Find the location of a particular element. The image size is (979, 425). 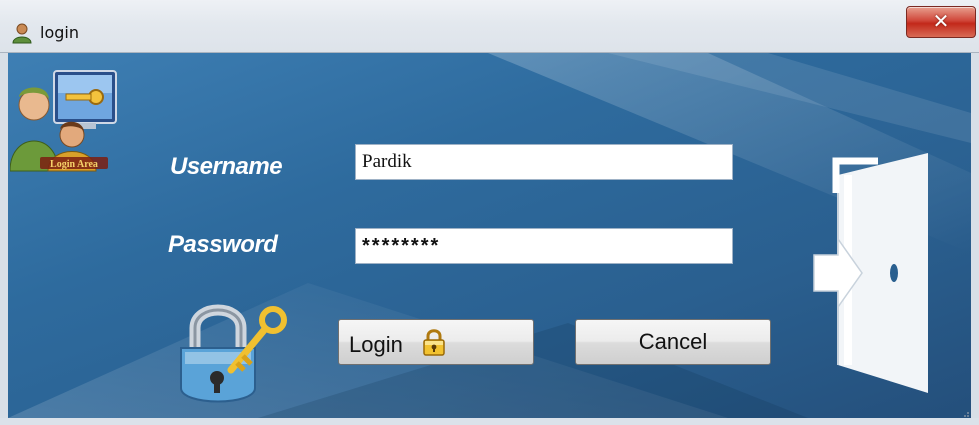

window-border-bottom is located at coordinates (489, 421).